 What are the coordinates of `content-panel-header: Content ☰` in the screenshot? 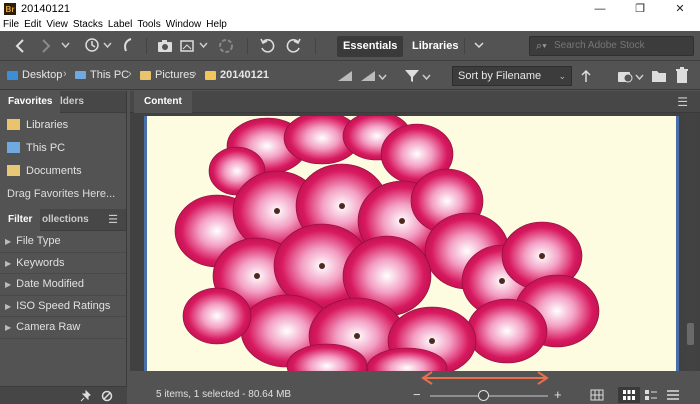 It's located at (415, 102).